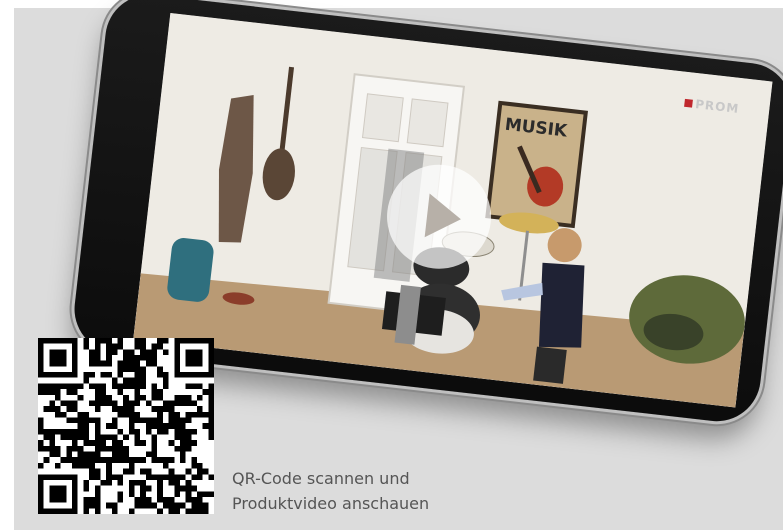 Image resolution: width=783 pixels, height=530 pixels. What do you see at coordinates (688, 103) in the screenshot?
I see `brand-mark-icon` at bounding box center [688, 103].